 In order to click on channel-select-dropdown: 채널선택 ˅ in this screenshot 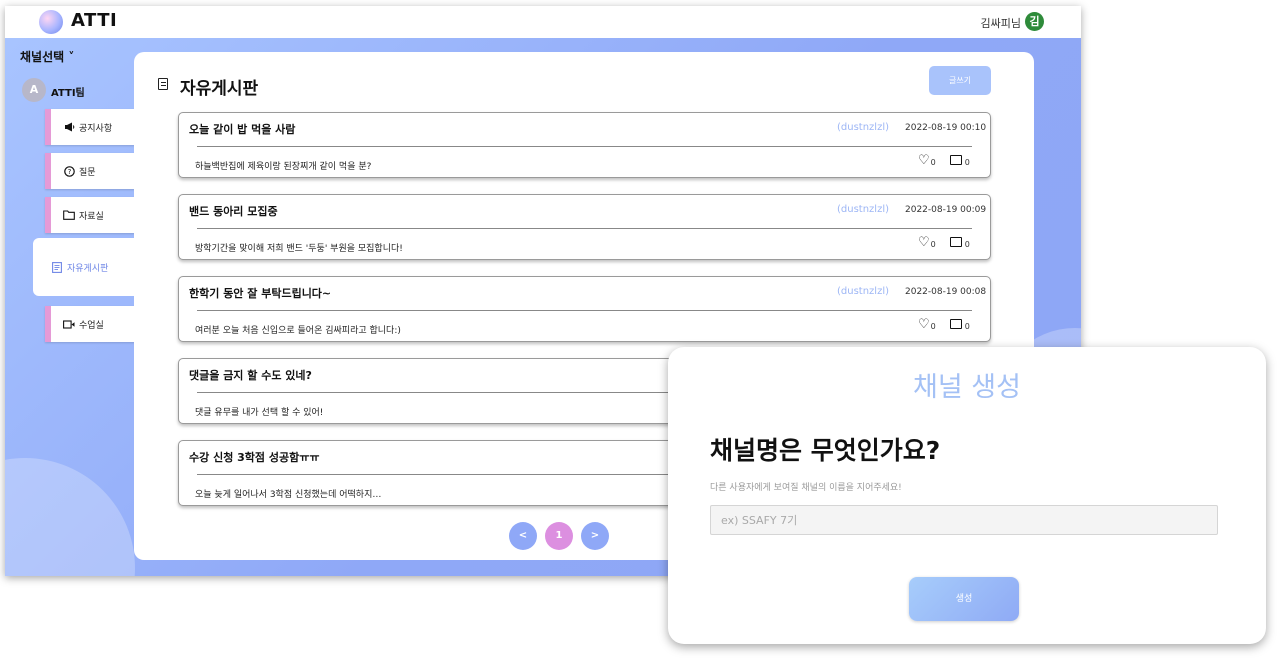, I will do `click(47, 56)`.